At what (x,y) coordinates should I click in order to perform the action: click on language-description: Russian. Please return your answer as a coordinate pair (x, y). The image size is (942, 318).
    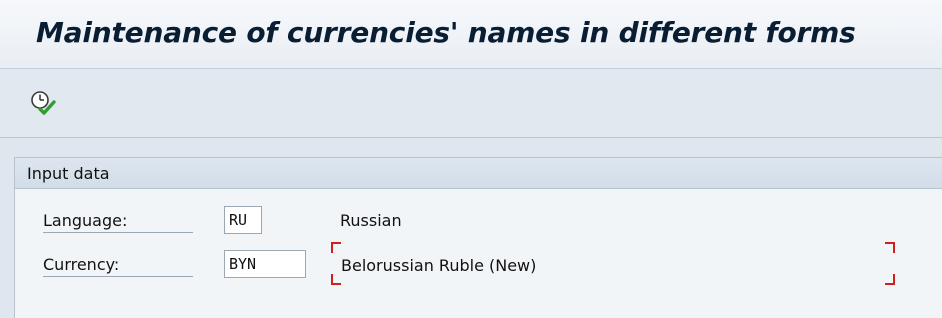
    Looking at the image, I should click on (371, 220).